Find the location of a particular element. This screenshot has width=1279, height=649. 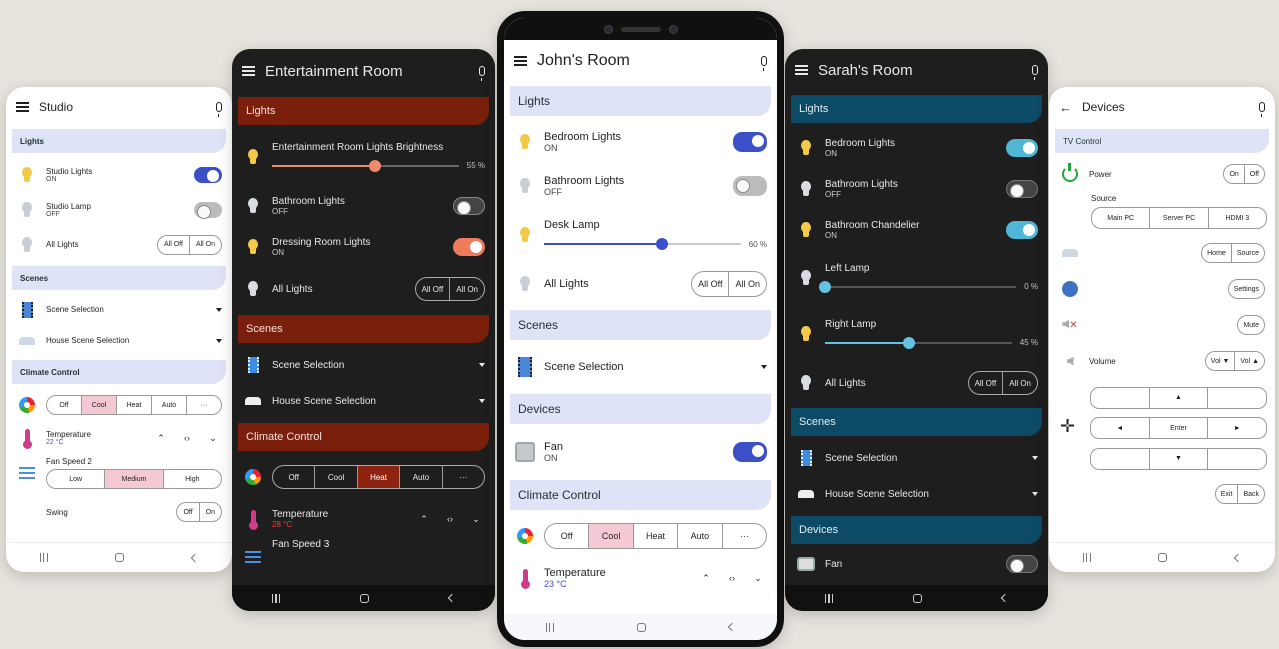

dpad-up-button: ▲ is located at coordinates (1178, 397).